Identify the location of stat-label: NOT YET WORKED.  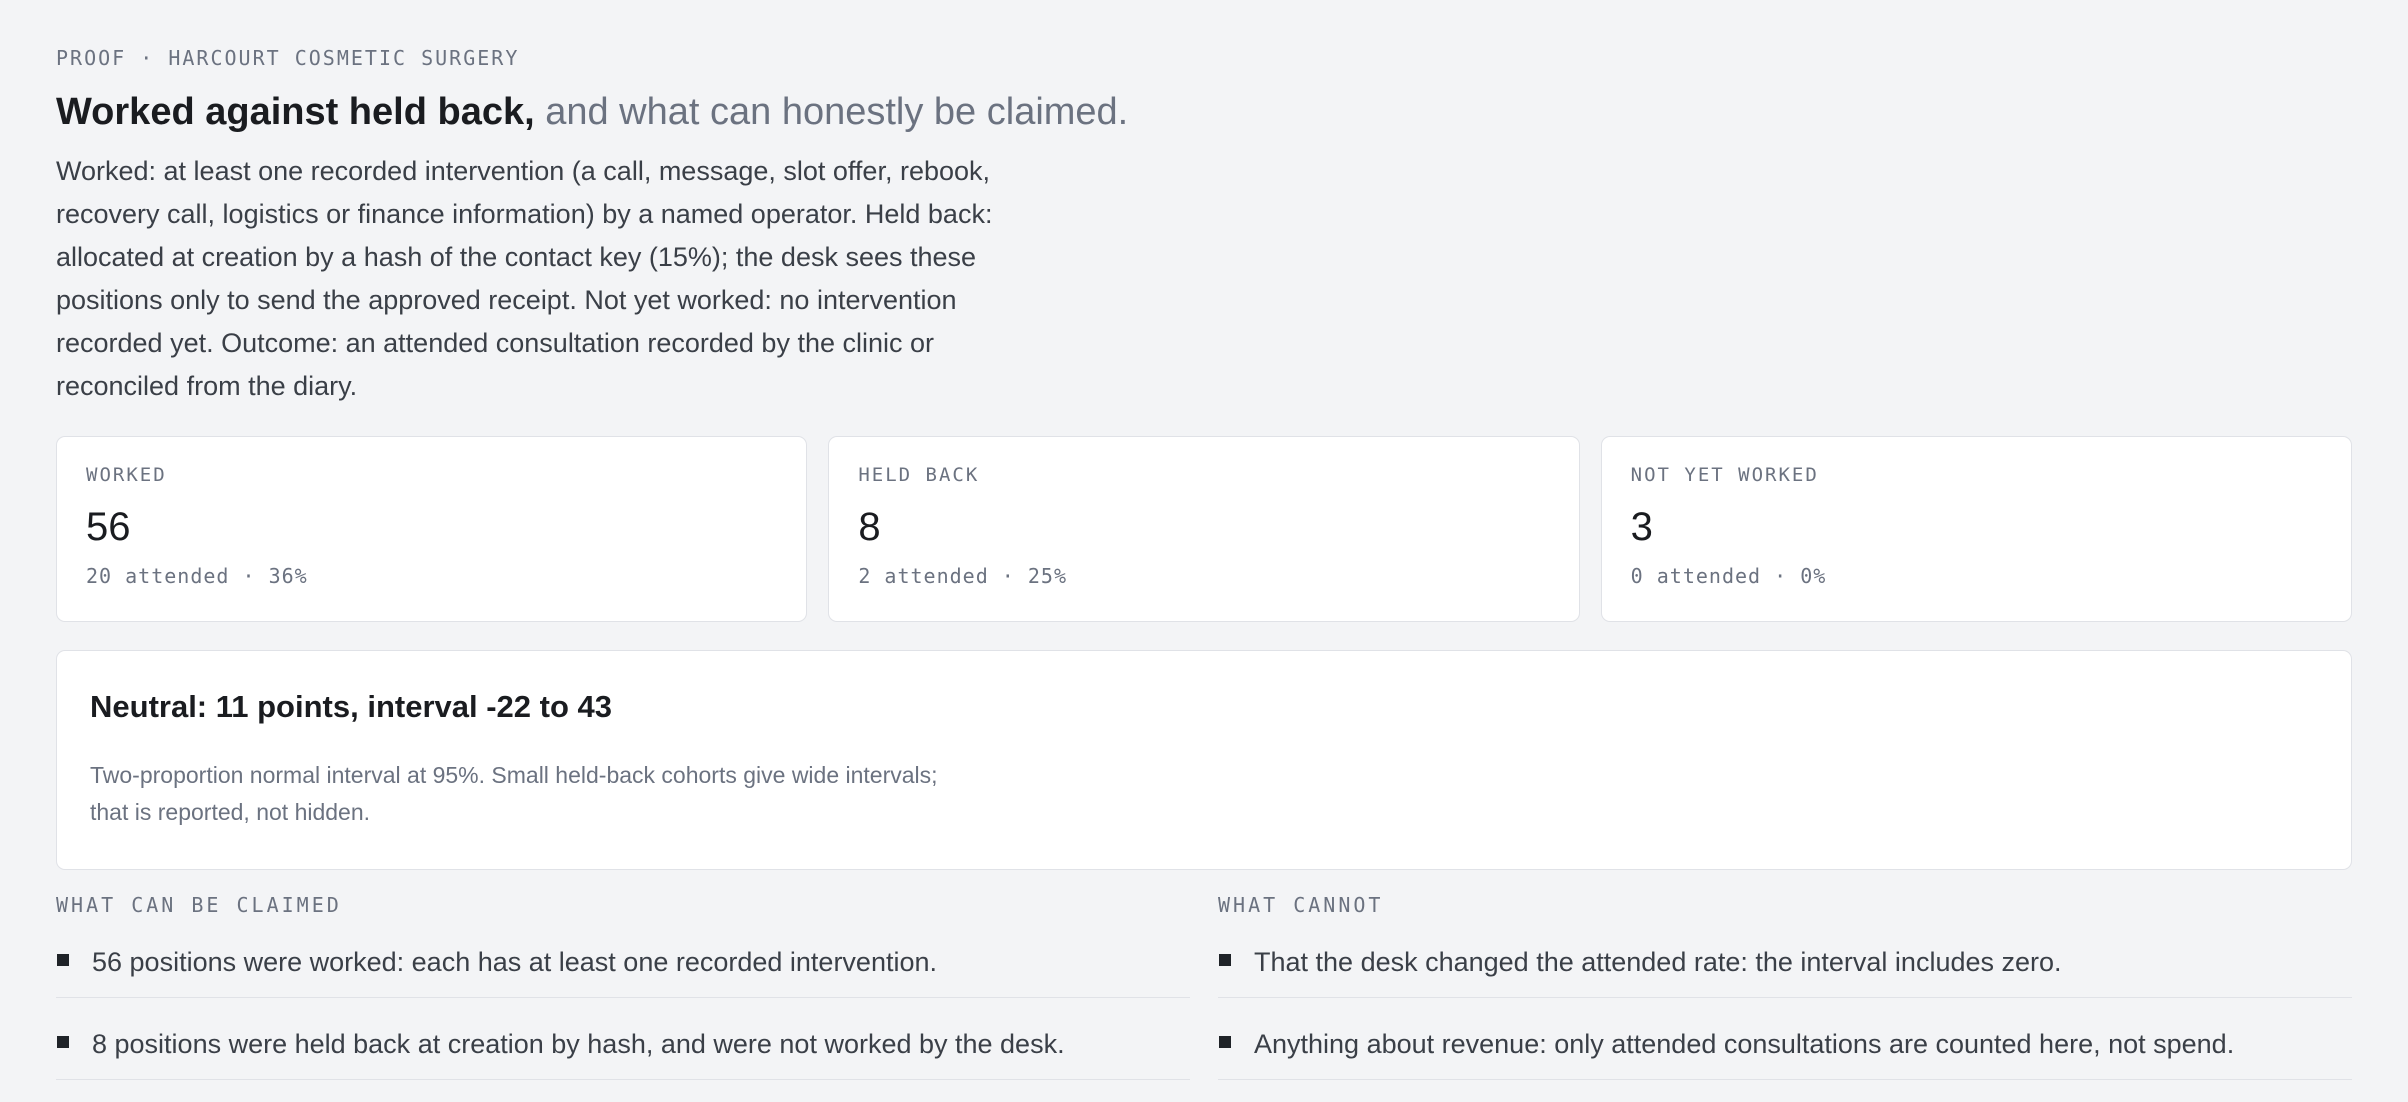
(1724, 475).